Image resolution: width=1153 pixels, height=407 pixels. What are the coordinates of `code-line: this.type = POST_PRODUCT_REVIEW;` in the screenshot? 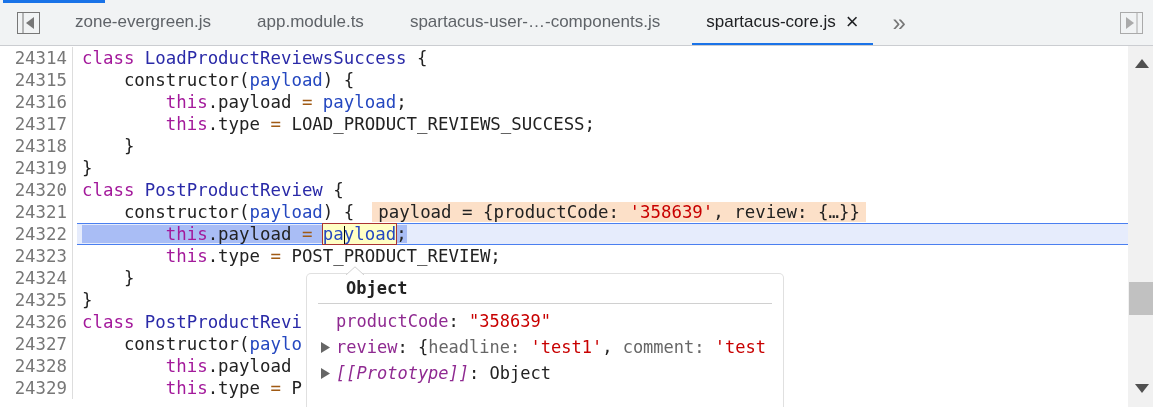 It's located at (332, 256).